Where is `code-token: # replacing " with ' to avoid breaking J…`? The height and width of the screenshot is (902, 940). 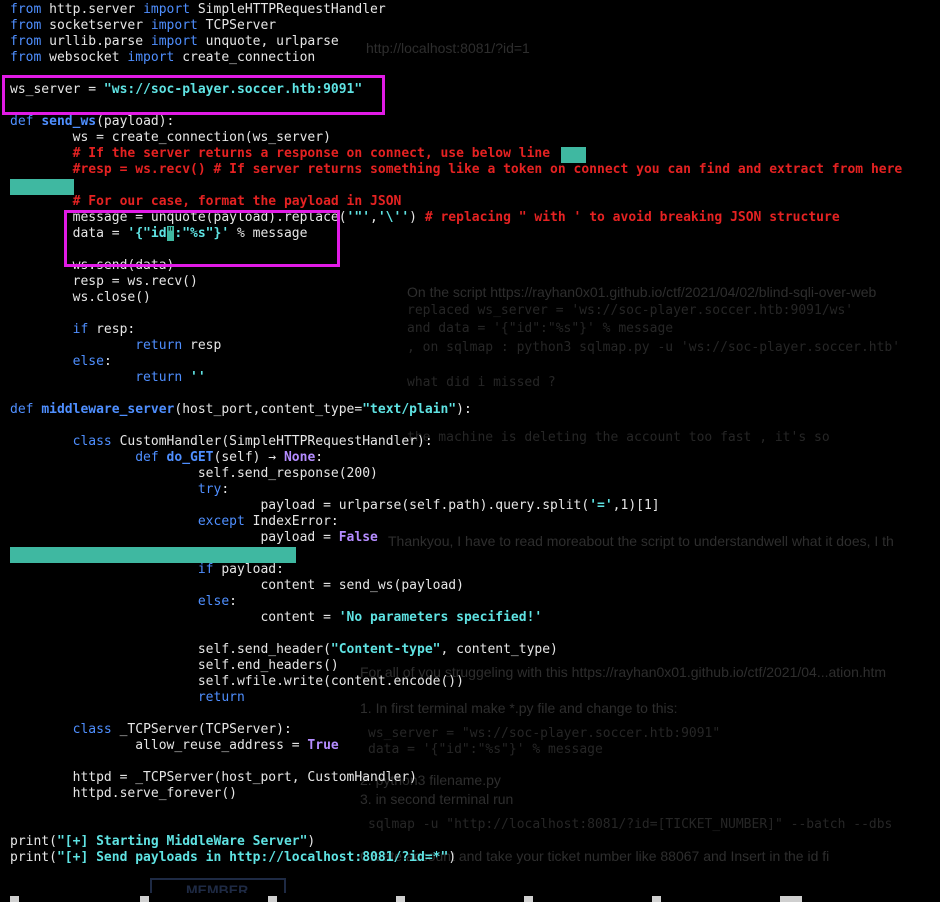
code-token: # replacing " with ' to avoid breaking J… is located at coordinates (632, 217).